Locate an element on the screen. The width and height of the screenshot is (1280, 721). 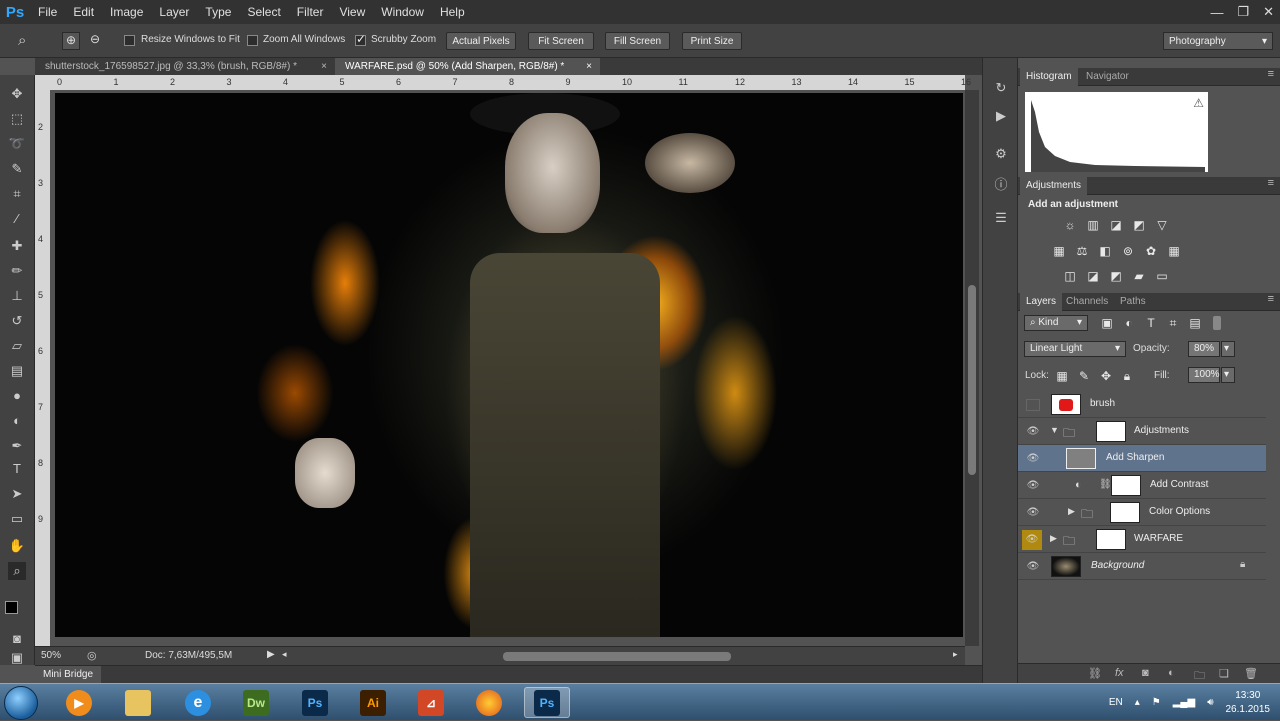
lock-position-icon: ✥ is located at coordinates (1106, 376).